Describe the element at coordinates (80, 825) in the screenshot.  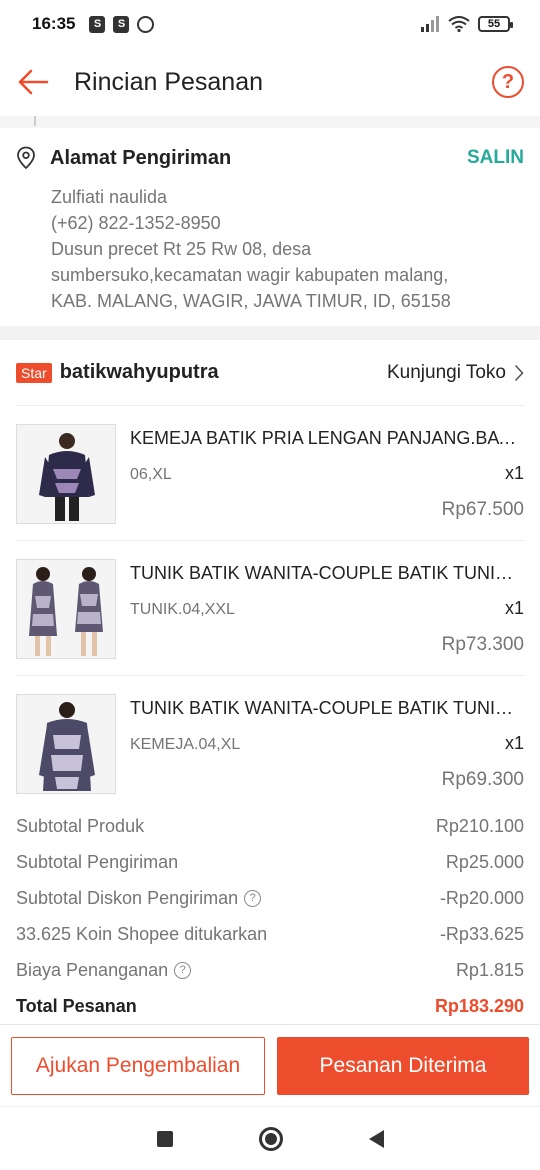
I see `subtotal-product-label: Subtotal Produk` at that location.